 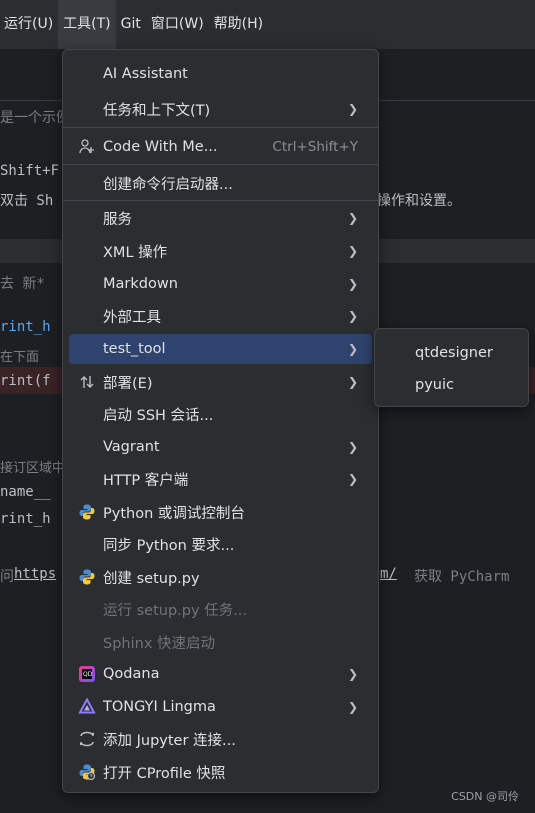 What do you see at coordinates (131, 674) in the screenshot?
I see `menu-item-label: Qodana` at bounding box center [131, 674].